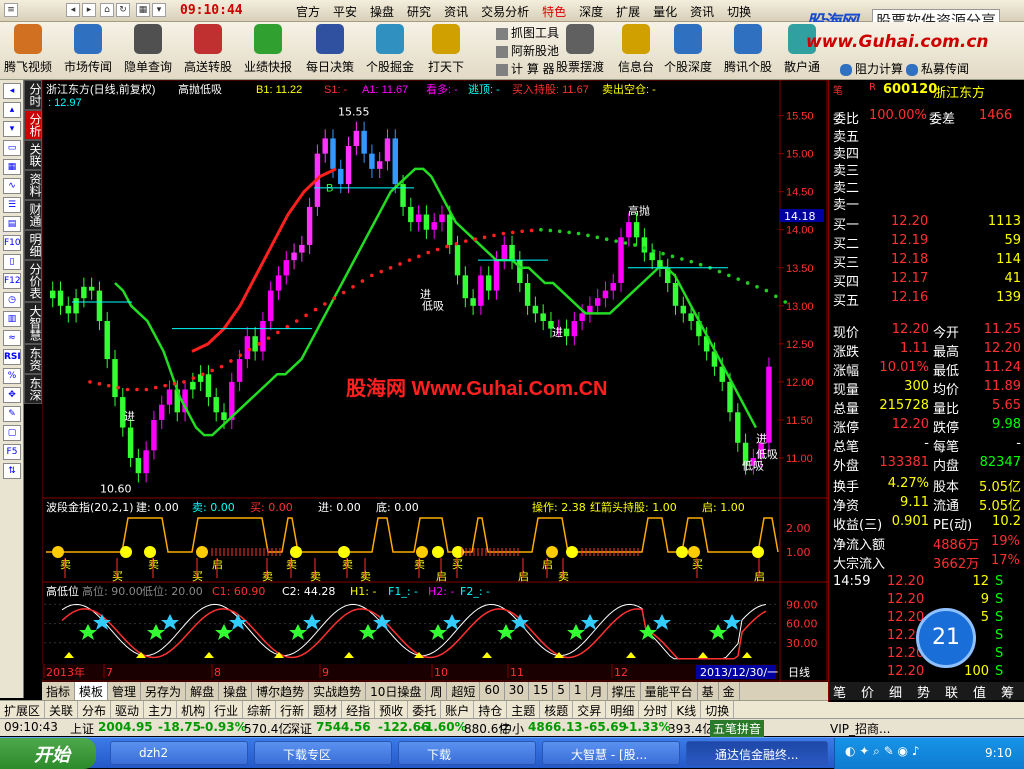 Image resolution: width=1024 pixels, height=769 pixels. What do you see at coordinates (236, 691) in the screenshot?
I see `chart-tab-5: 操盘` at bounding box center [236, 691].